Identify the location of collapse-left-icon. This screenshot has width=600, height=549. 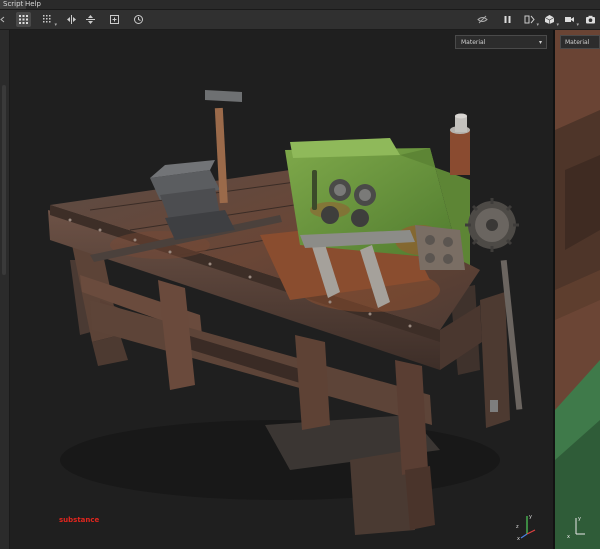
(3, 19).